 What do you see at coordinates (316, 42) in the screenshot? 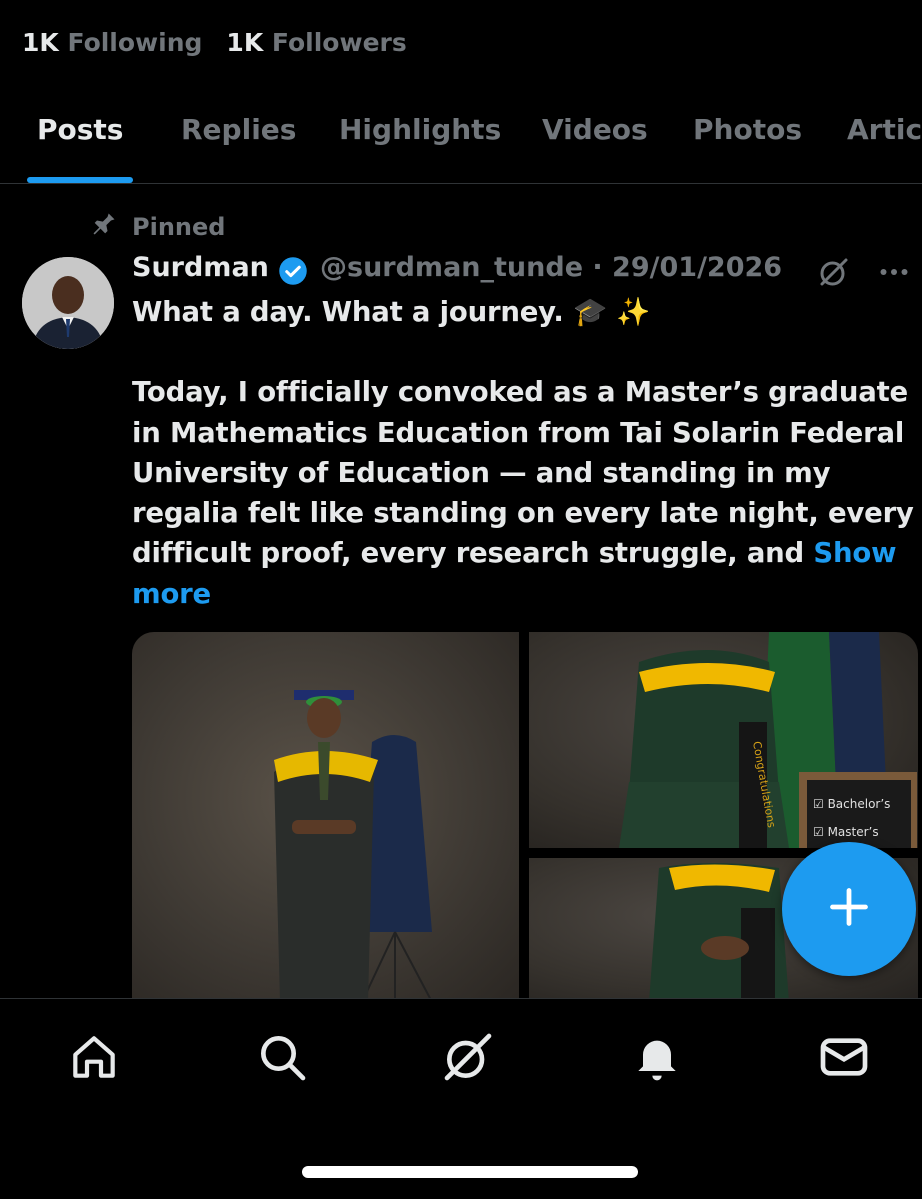
I see `followers-link: 1K Followers` at bounding box center [316, 42].